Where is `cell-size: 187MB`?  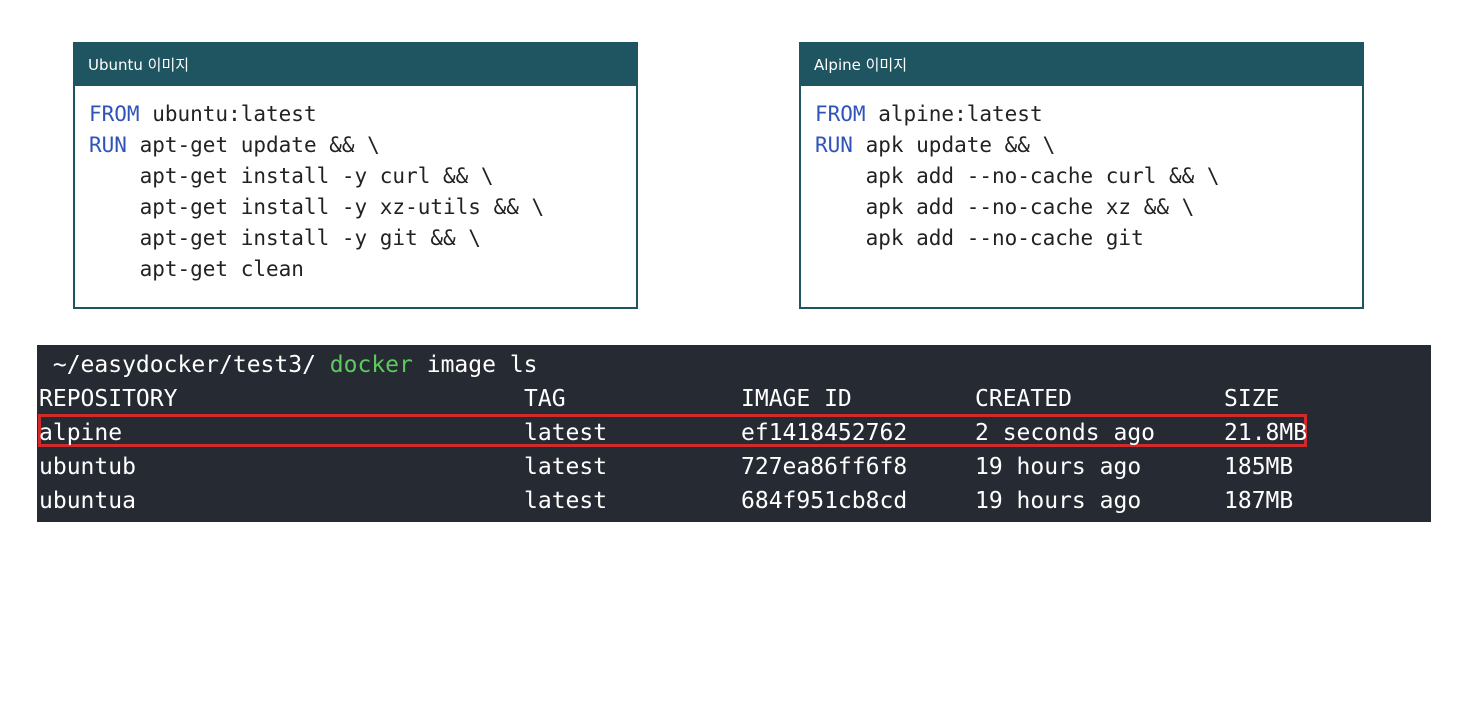 cell-size: 187MB is located at coordinates (1259, 501).